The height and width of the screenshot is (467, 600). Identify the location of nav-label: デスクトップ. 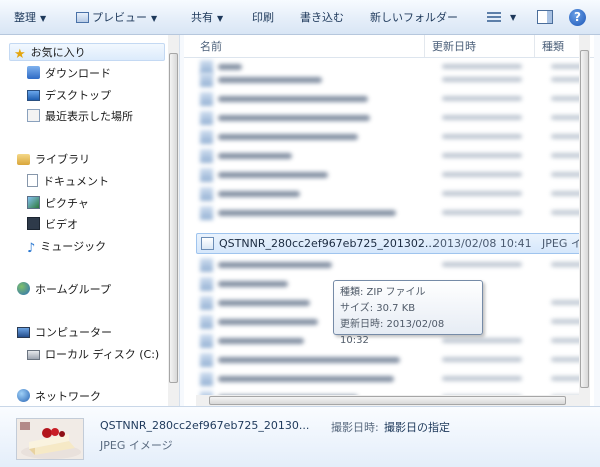
(78, 95).